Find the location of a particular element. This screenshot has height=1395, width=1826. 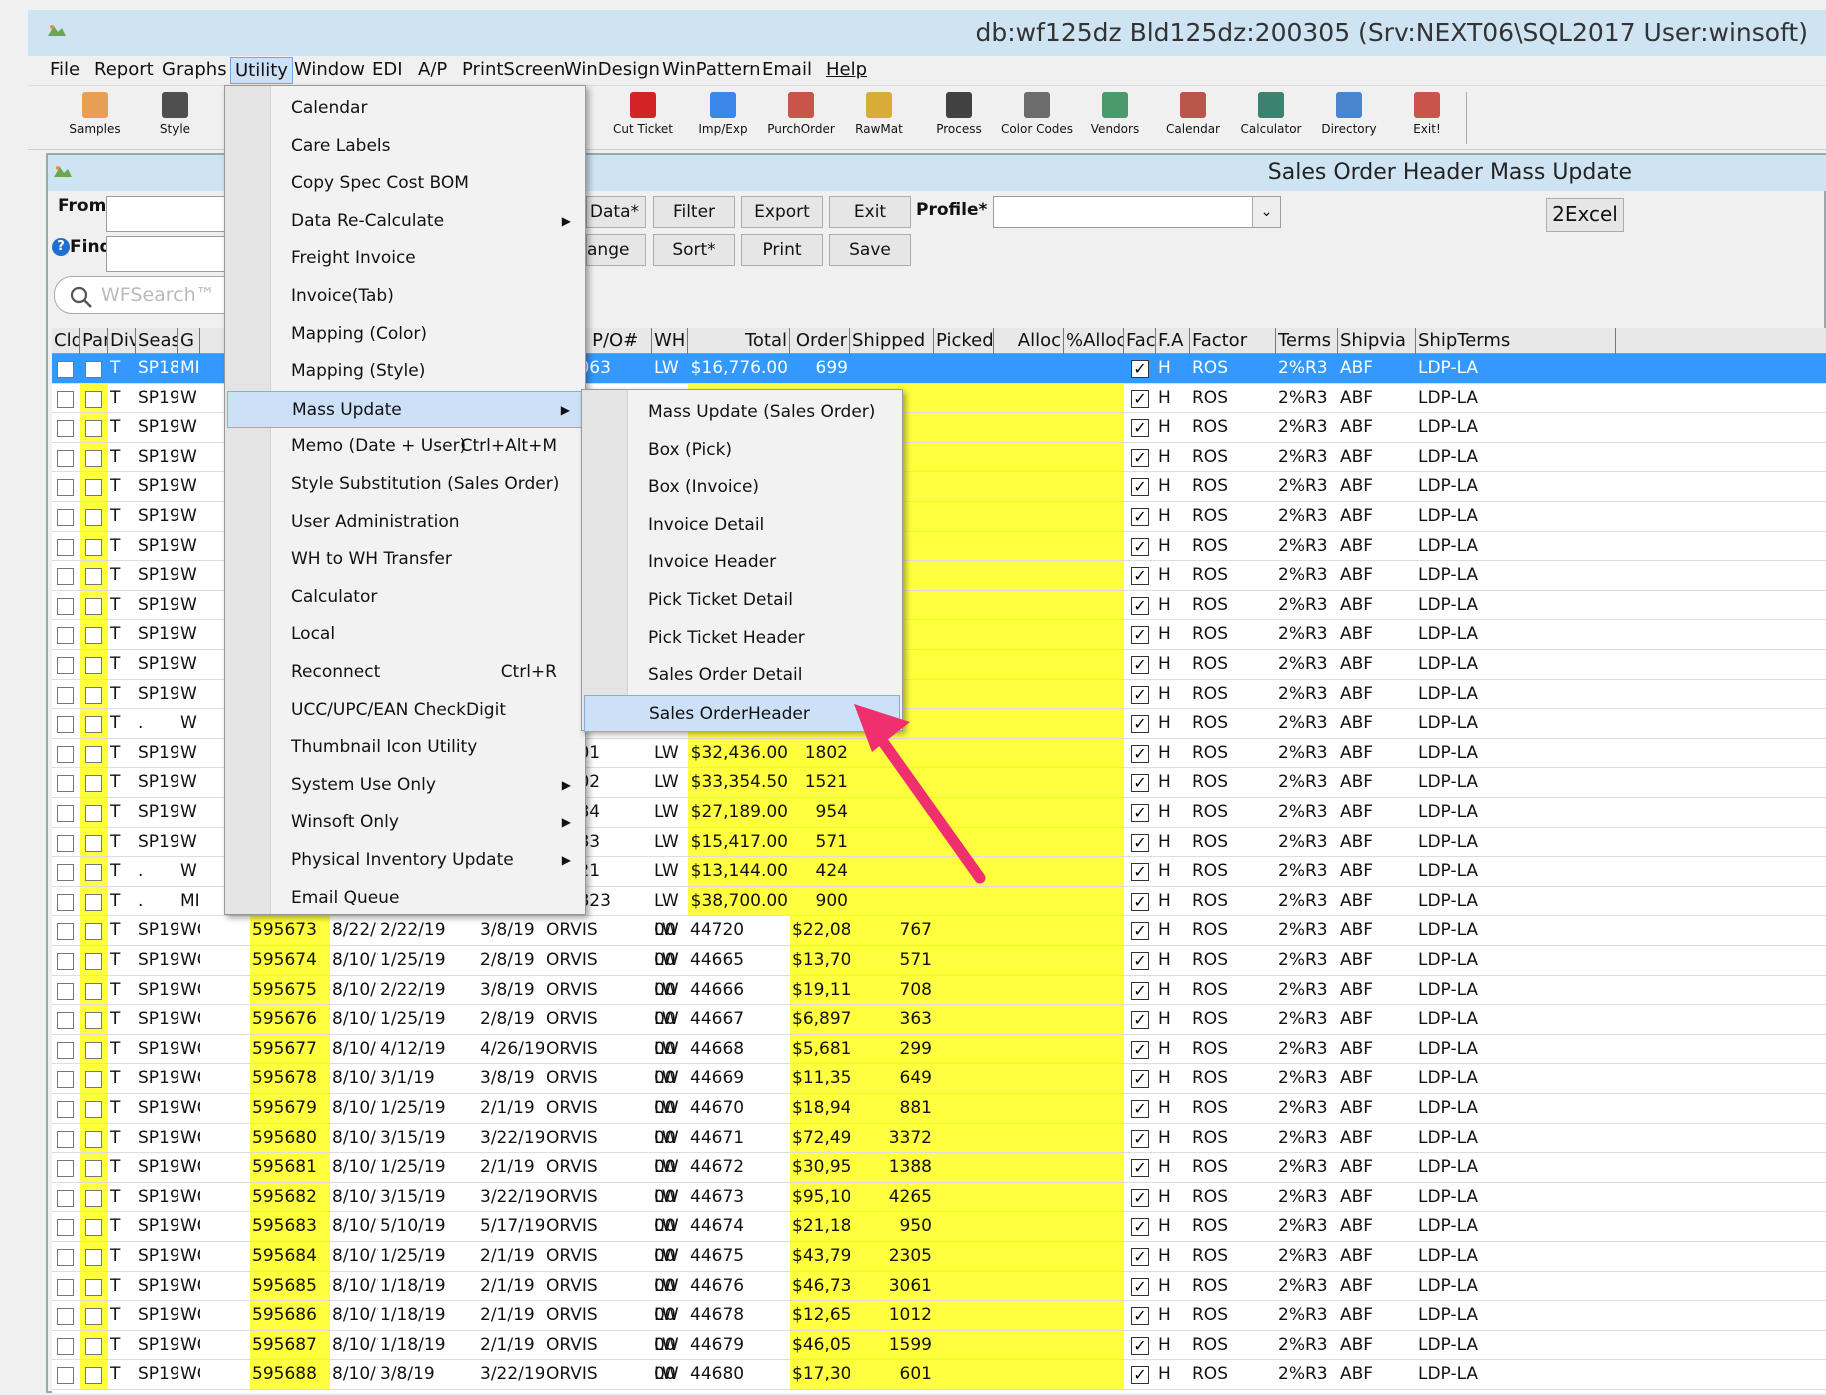

column-header: WH is located at coordinates (670, 341).